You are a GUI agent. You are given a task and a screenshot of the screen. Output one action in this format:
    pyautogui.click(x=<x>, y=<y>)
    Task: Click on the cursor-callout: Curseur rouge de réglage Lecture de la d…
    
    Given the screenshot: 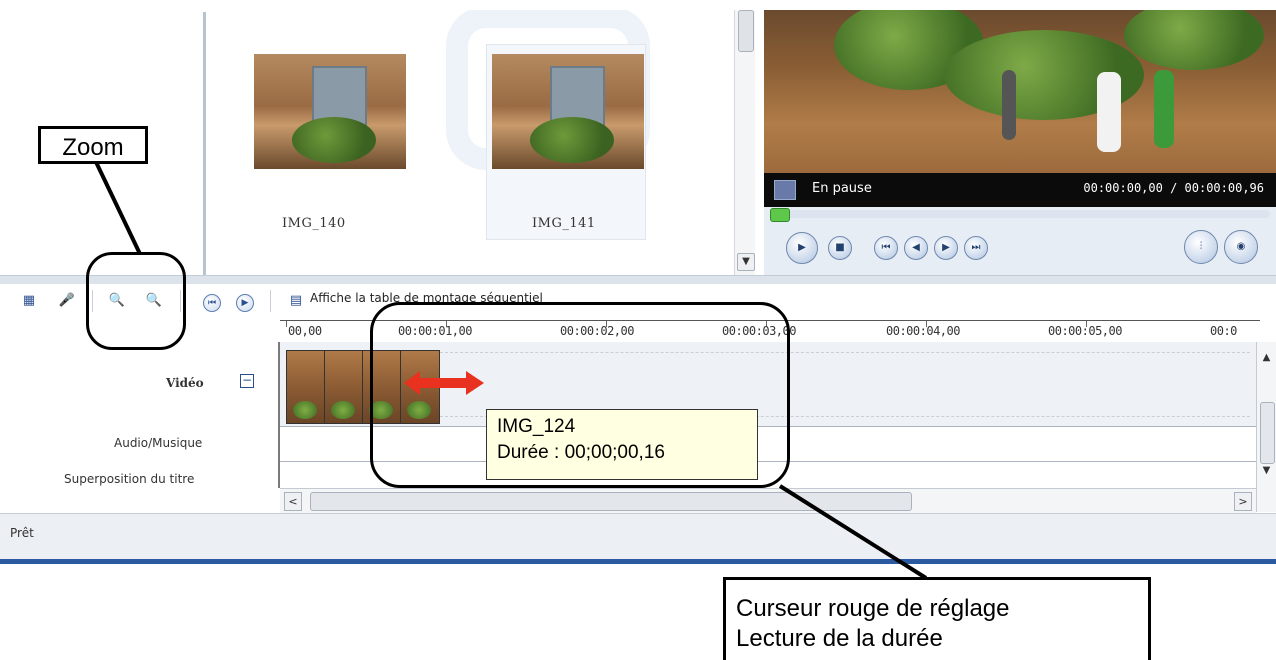 What is the action you would take?
    pyautogui.click(x=937, y=618)
    